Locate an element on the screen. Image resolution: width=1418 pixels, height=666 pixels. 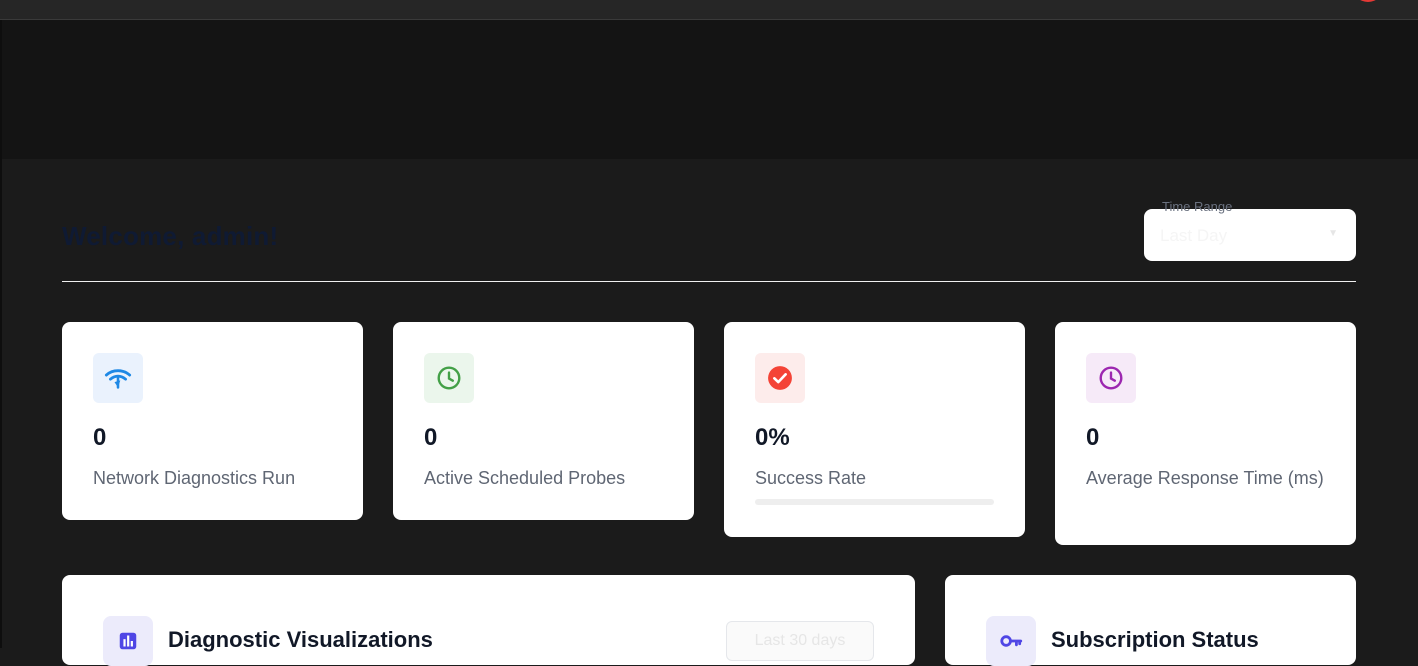
subscription-status-panel: Subscription Status is located at coordinates (1150, 620).